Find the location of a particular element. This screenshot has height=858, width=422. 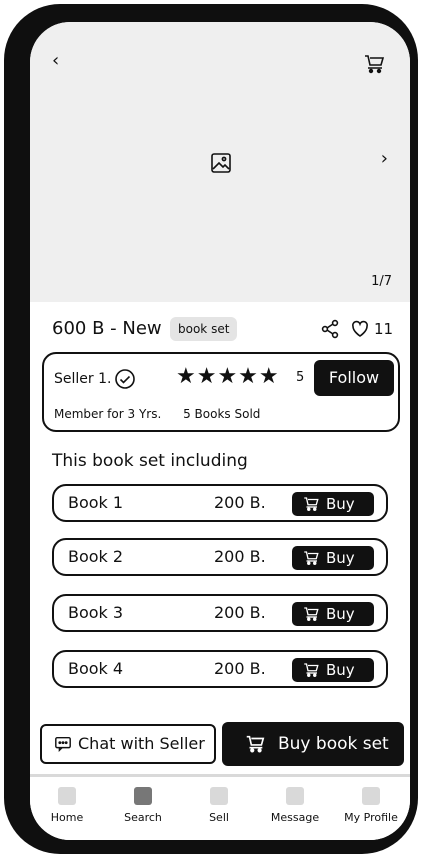

nav-label: Message is located at coordinates (295, 817).